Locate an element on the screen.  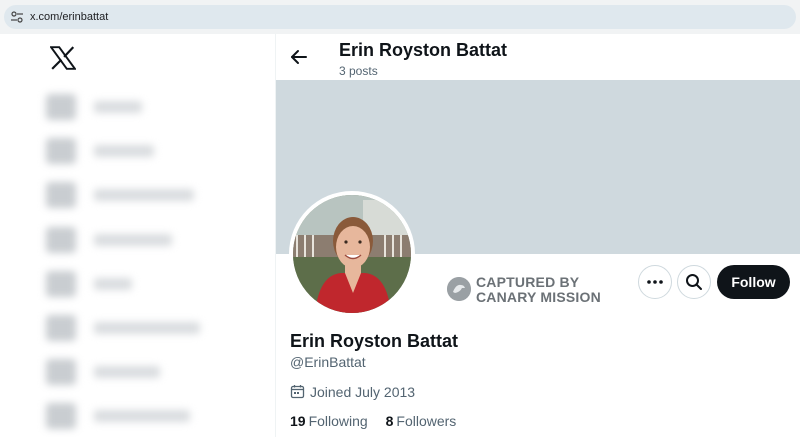
search-icon is located at coordinates (694, 282).